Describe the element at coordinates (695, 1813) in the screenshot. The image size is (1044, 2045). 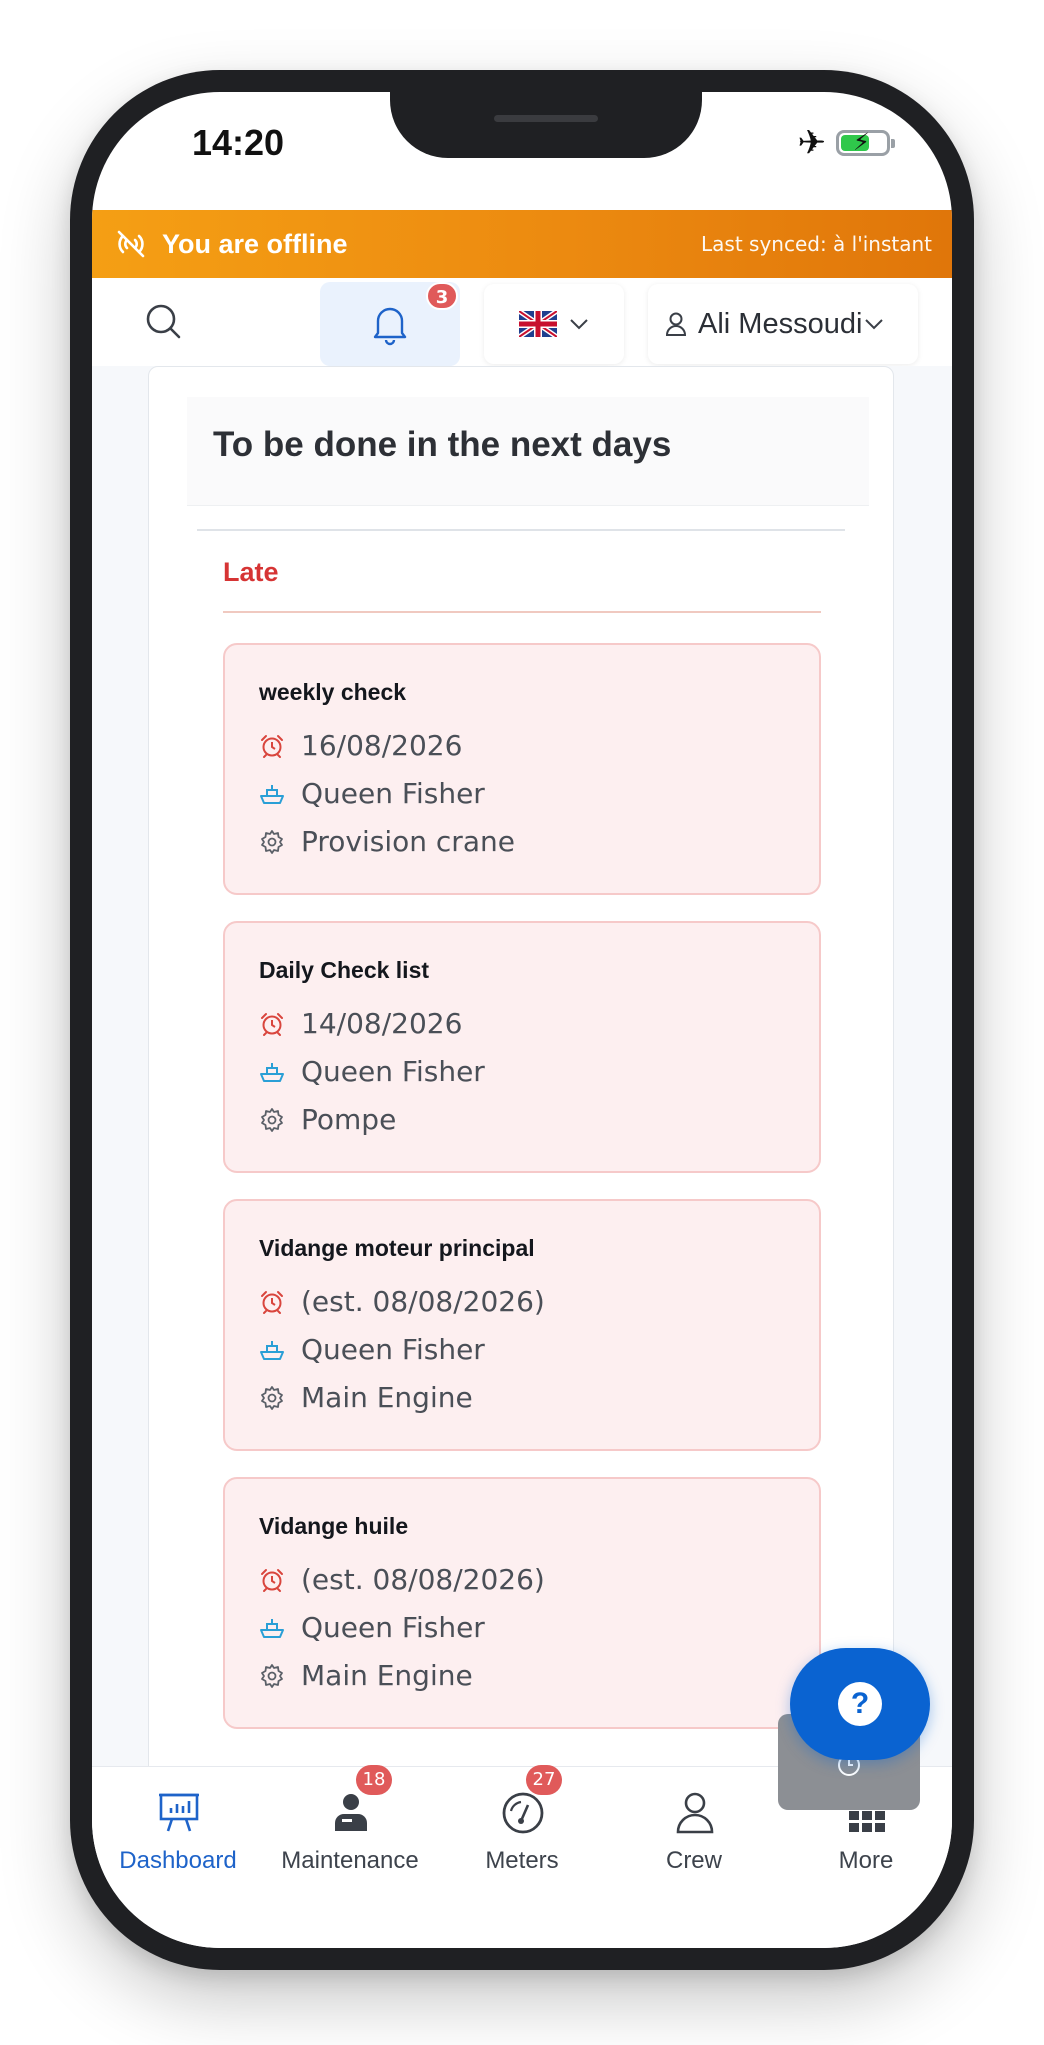
I see `person-icon` at that location.